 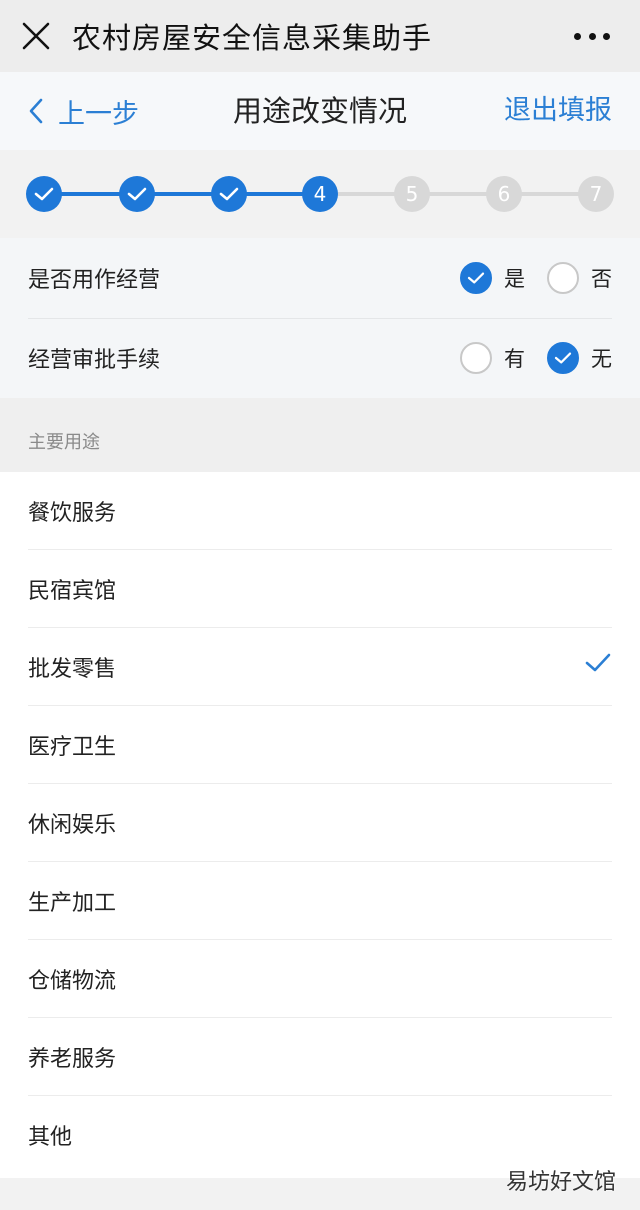 What do you see at coordinates (601, 279) in the screenshot?
I see `option-label: 否` at bounding box center [601, 279].